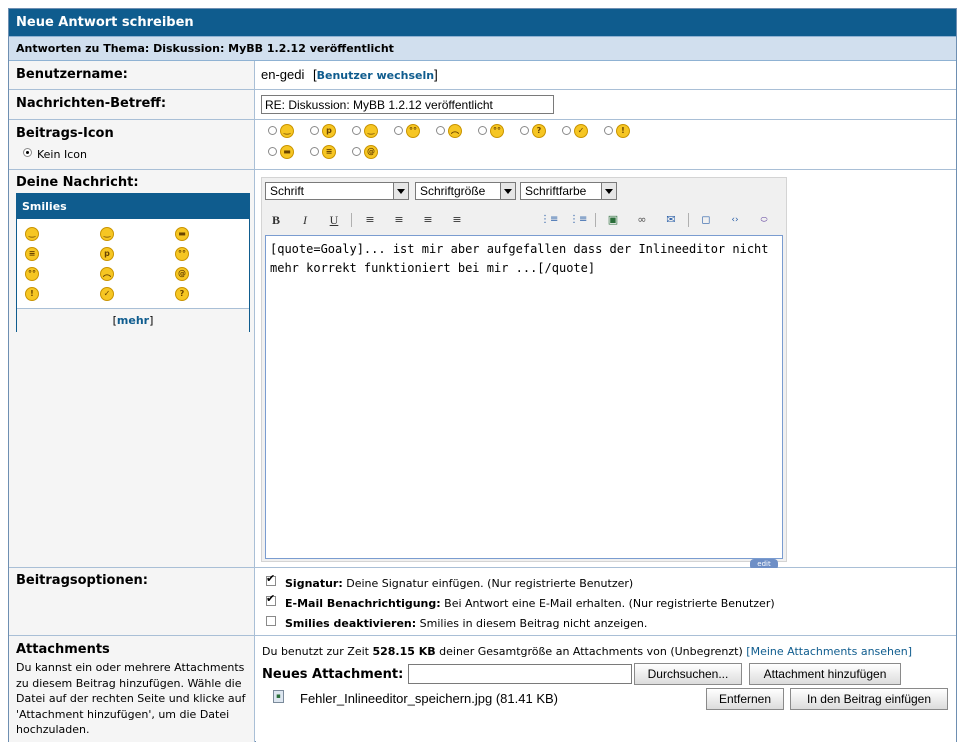 The width and height of the screenshot is (957, 756). Describe the element at coordinates (133, 206) in the screenshot. I see `smilies-title: Smilies` at that location.